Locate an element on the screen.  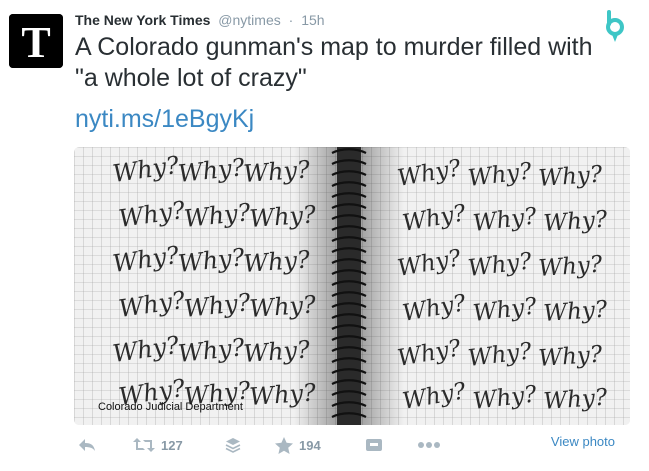
reply-button is located at coordinates (87, 445).